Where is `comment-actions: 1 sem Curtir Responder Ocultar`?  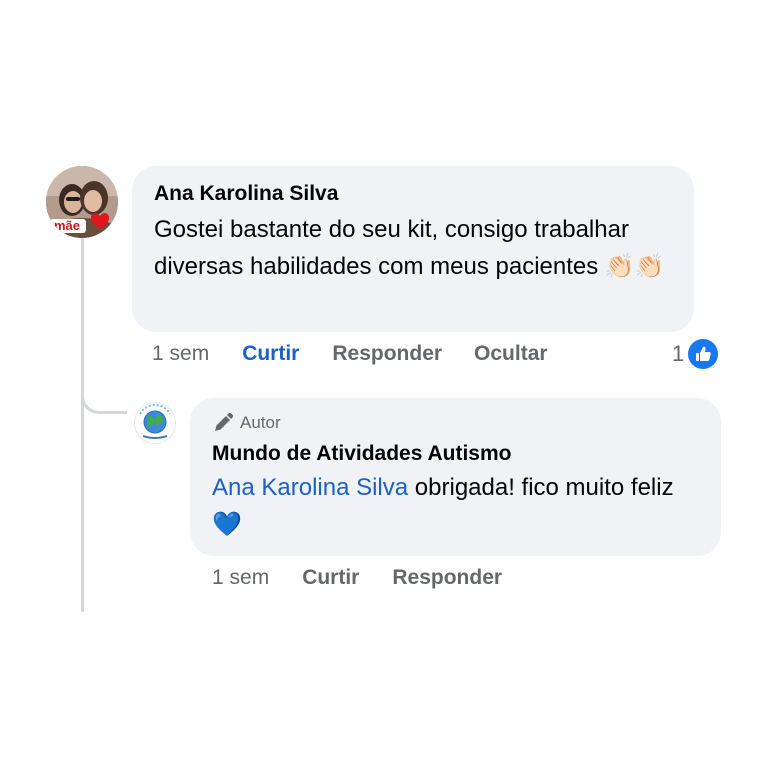
comment-actions: 1 sem Curtir Responder Ocultar is located at coordinates (350, 354).